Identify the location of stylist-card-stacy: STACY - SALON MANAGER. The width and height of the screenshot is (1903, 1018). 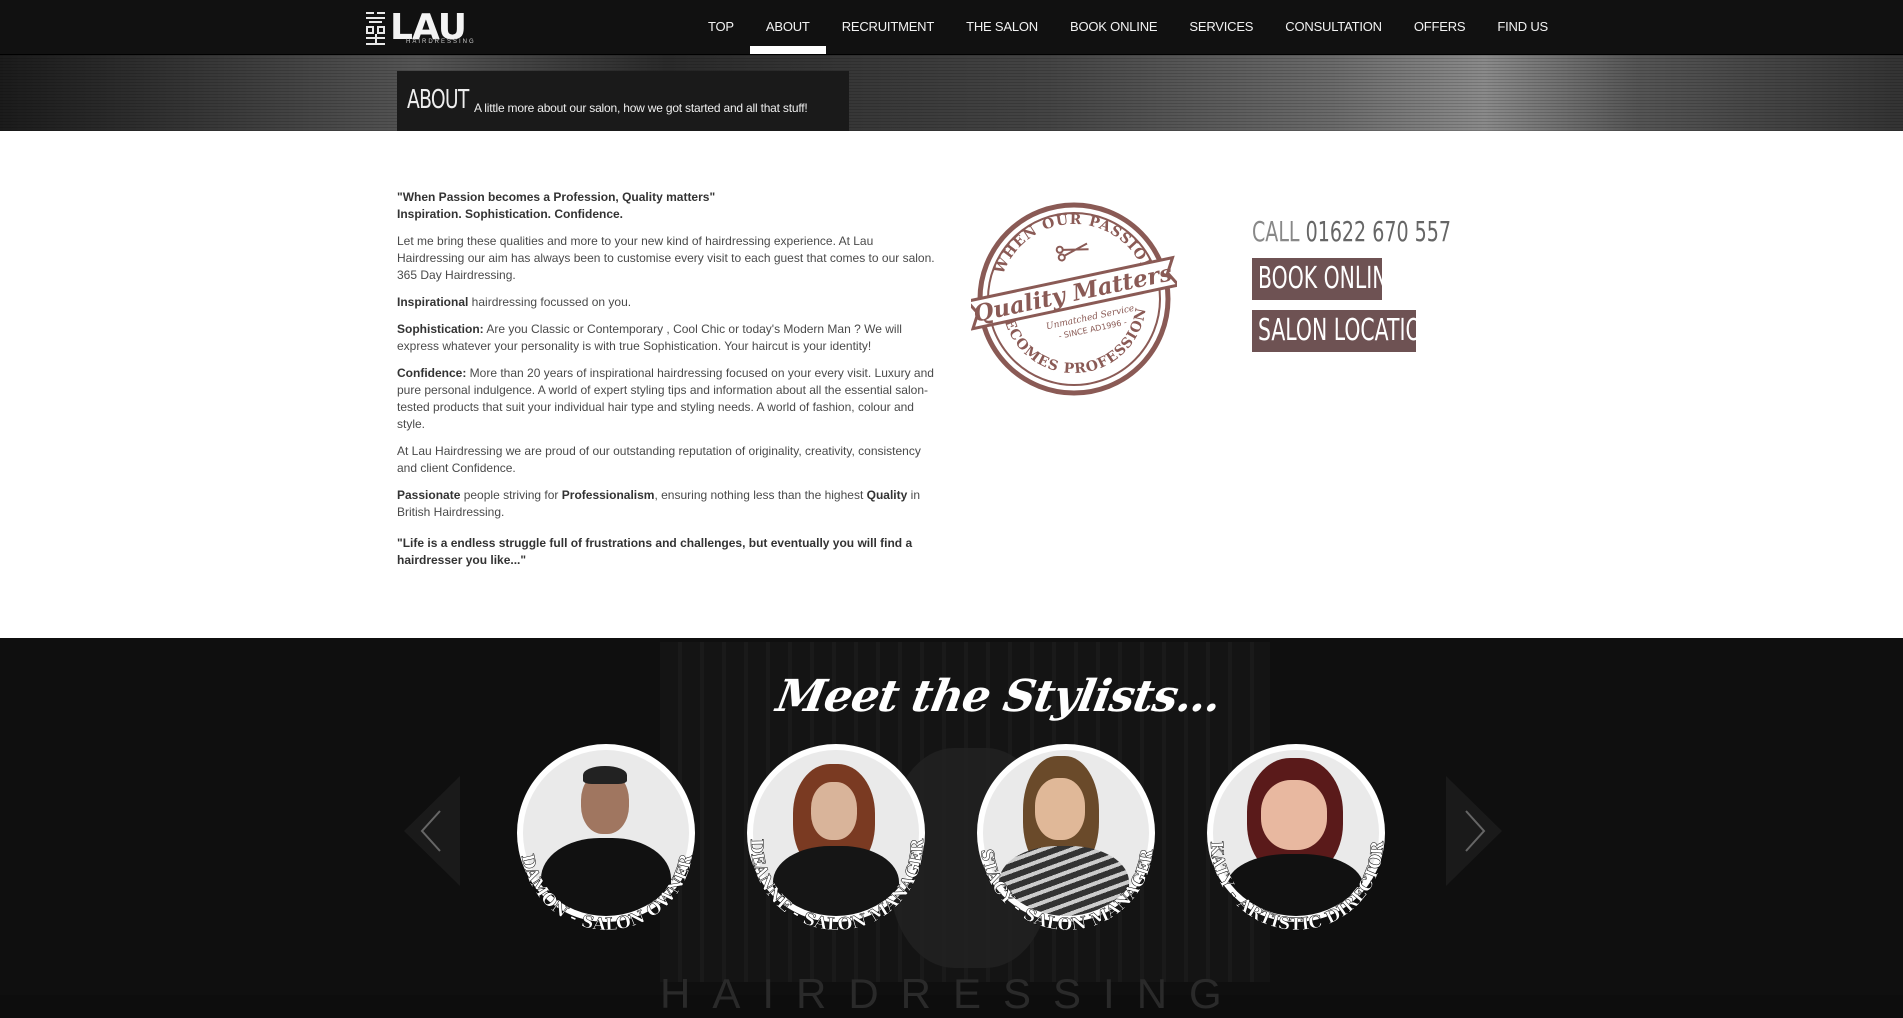
(1072, 849).